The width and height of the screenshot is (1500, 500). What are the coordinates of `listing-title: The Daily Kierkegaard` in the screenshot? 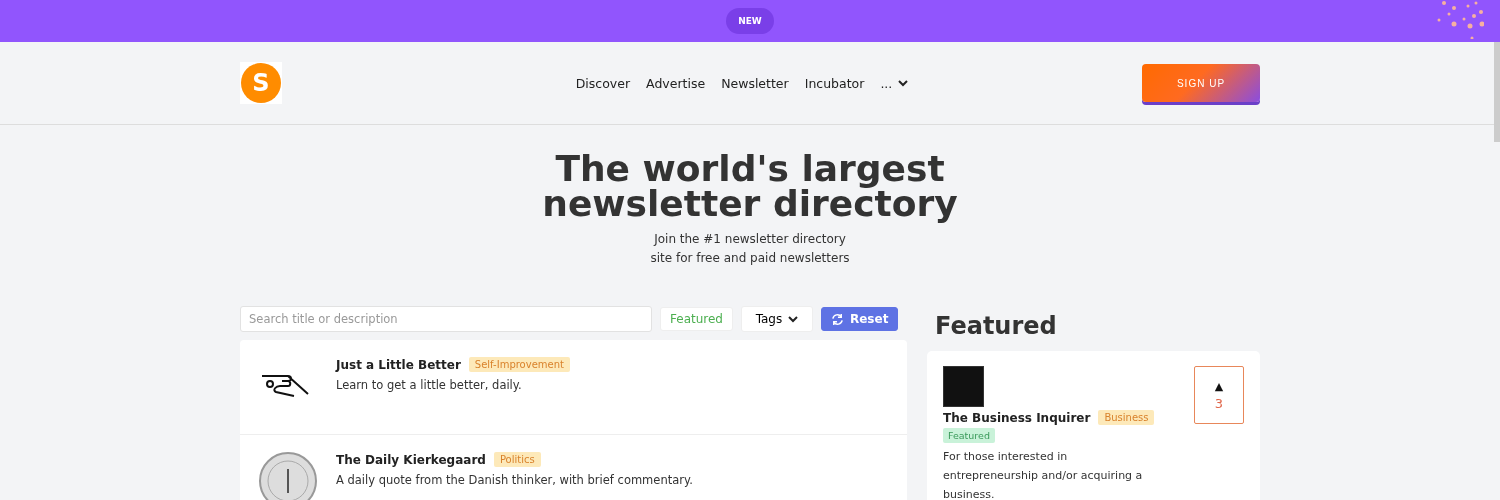 It's located at (411, 459).